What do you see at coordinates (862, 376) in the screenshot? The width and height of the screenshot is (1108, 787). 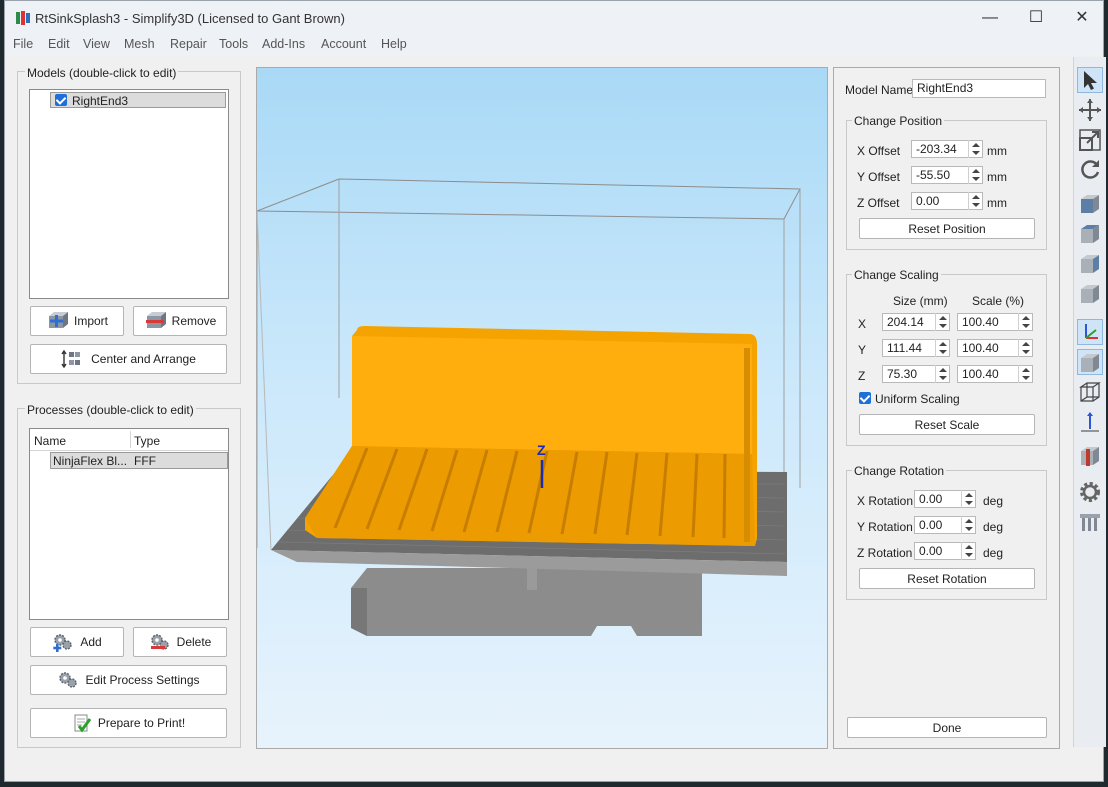 I see `scale-z-label: Z` at bounding box center [862, 376].